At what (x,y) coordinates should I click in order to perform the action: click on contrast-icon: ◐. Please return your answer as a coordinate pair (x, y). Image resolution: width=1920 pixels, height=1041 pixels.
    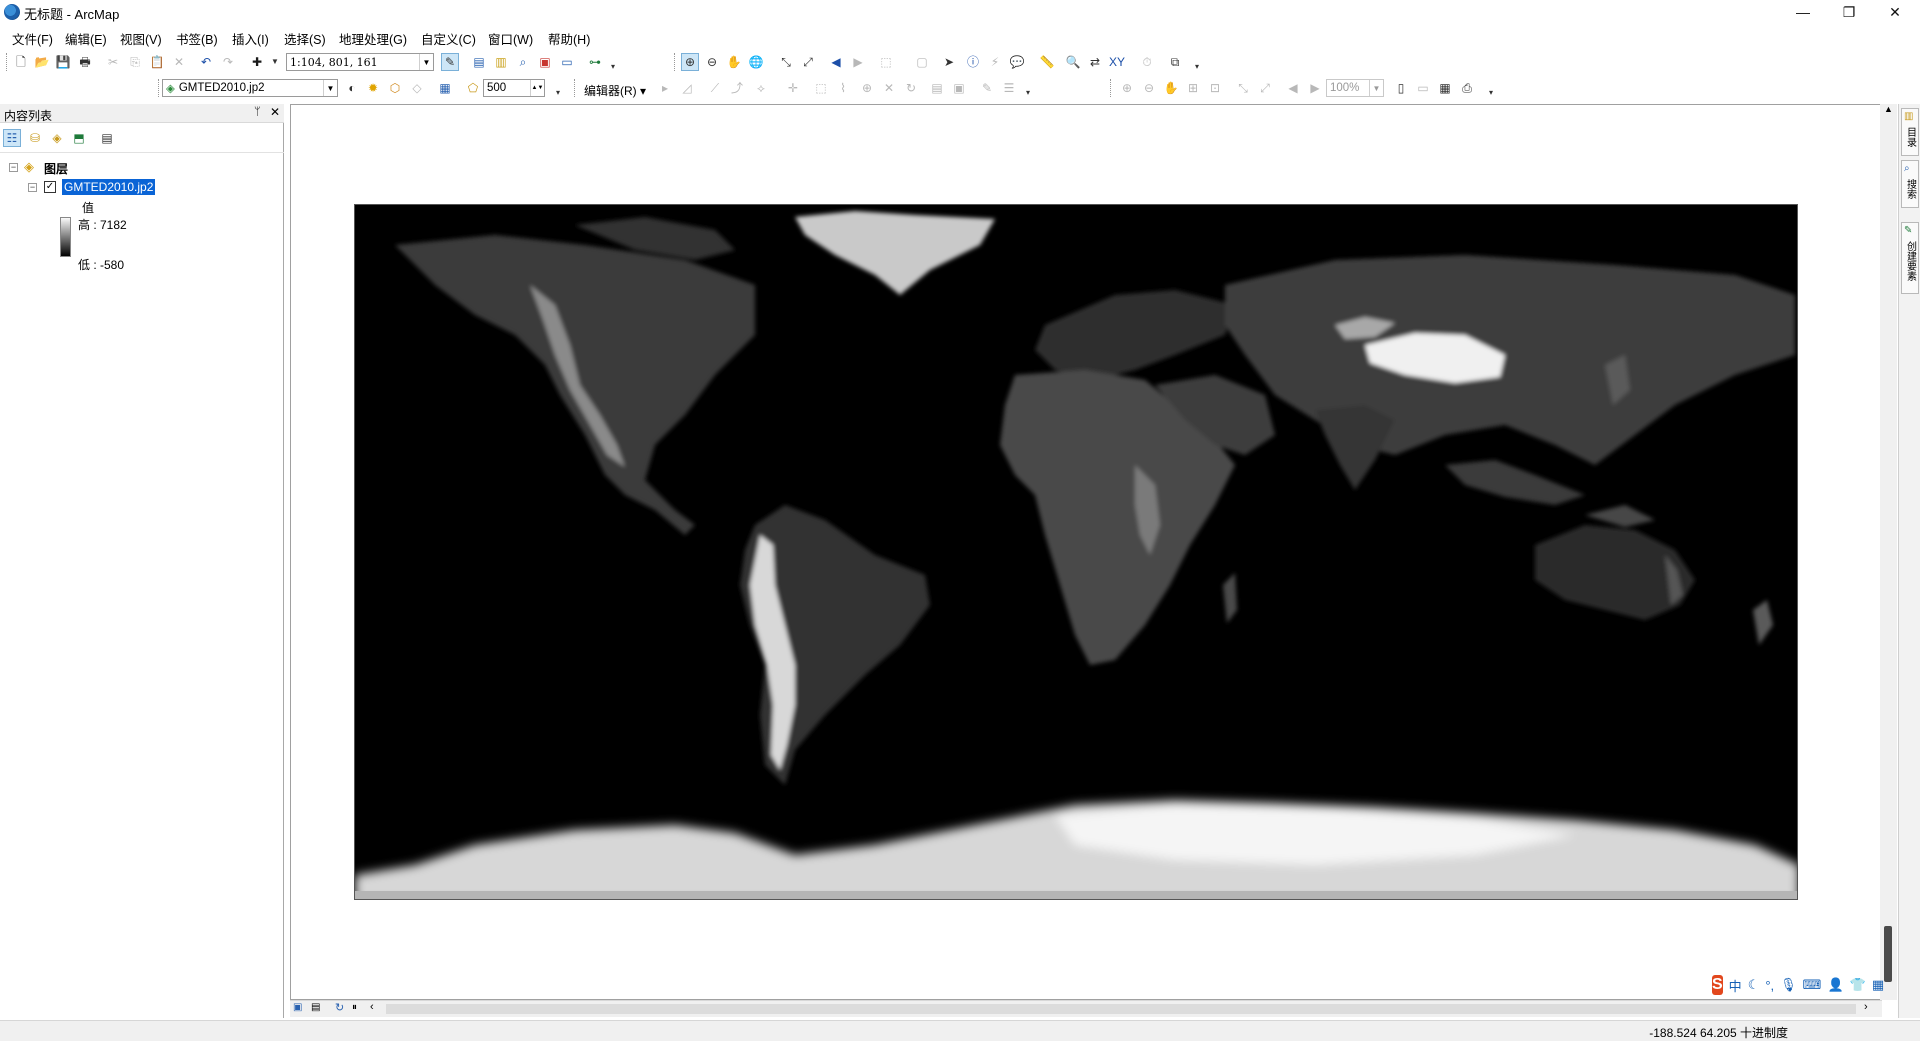
    Looking at the image, I should click on (352, 88).